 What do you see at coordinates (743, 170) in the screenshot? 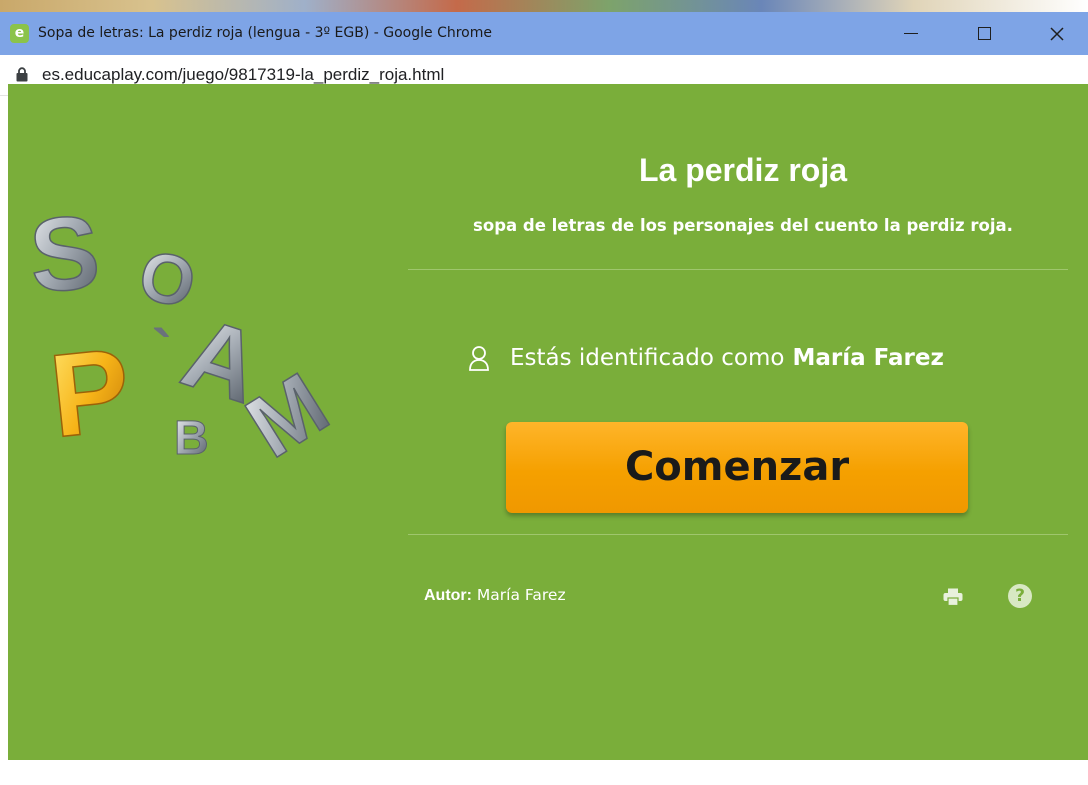
I see `game-title: La perdiz roja` at bounding box center [743, 170].